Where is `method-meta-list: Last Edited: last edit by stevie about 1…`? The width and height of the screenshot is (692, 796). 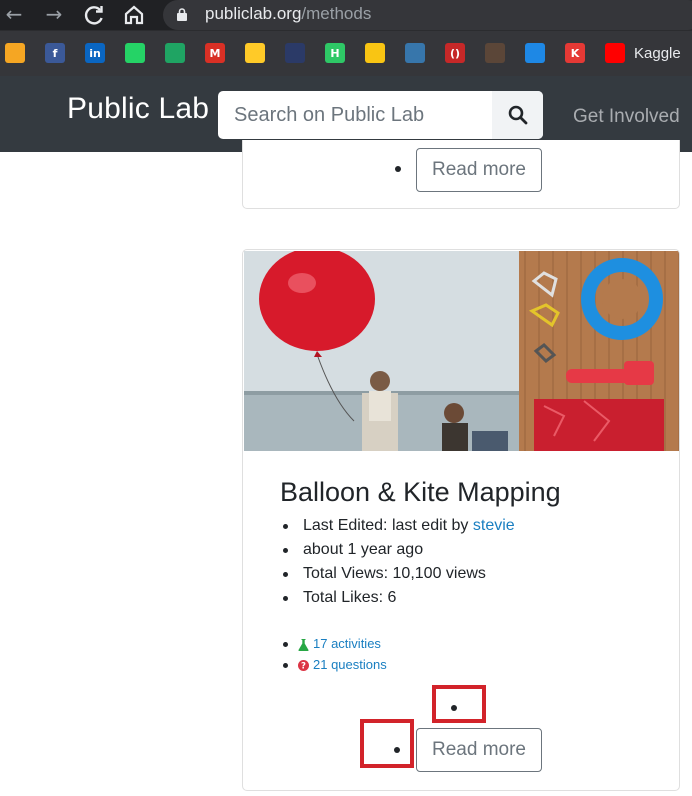 method-meta-list: Last Edited: last edit by stevie about 1… is located at coordinates (399, 562).